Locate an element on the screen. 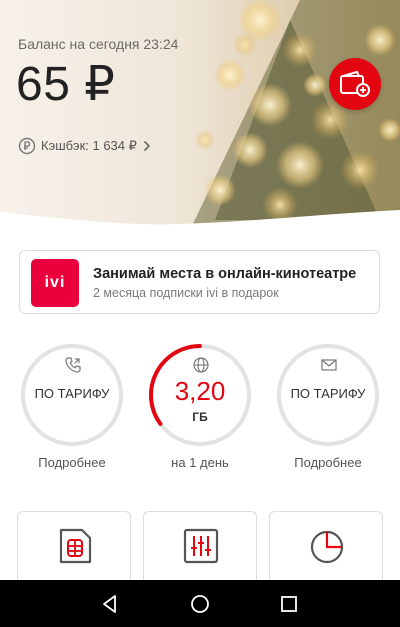 The width and height of the screenshot is (400, 627). globe-icon is located at coordinates (201, 365).